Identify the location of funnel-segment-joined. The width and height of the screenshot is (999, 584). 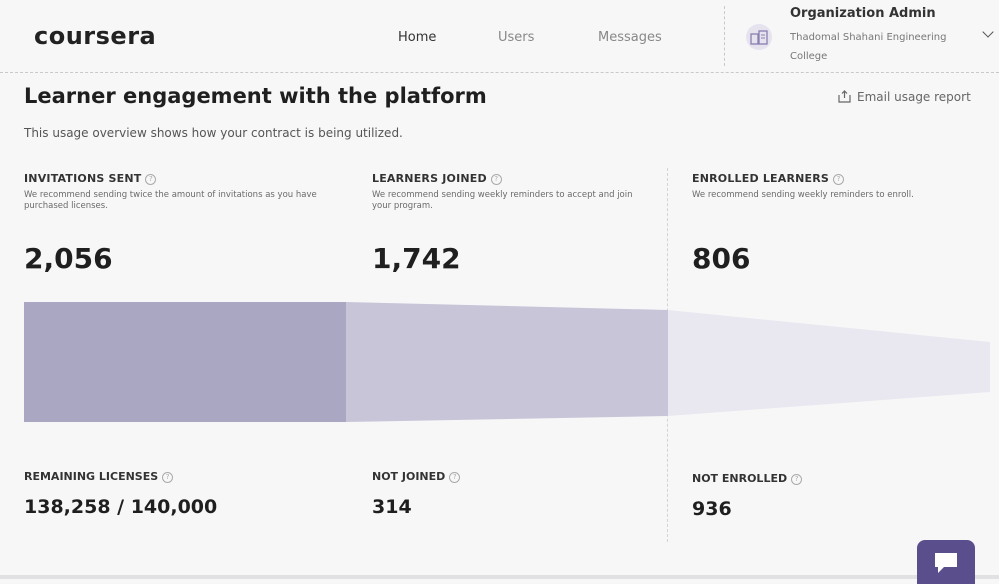
(507, 362).